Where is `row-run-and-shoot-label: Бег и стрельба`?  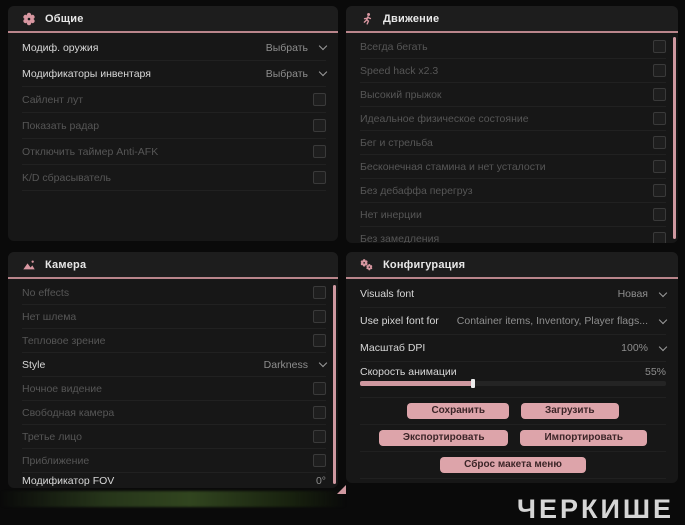
row-run-and-shoot-label: Бег и стрельба is located at coordinates (396, 142).